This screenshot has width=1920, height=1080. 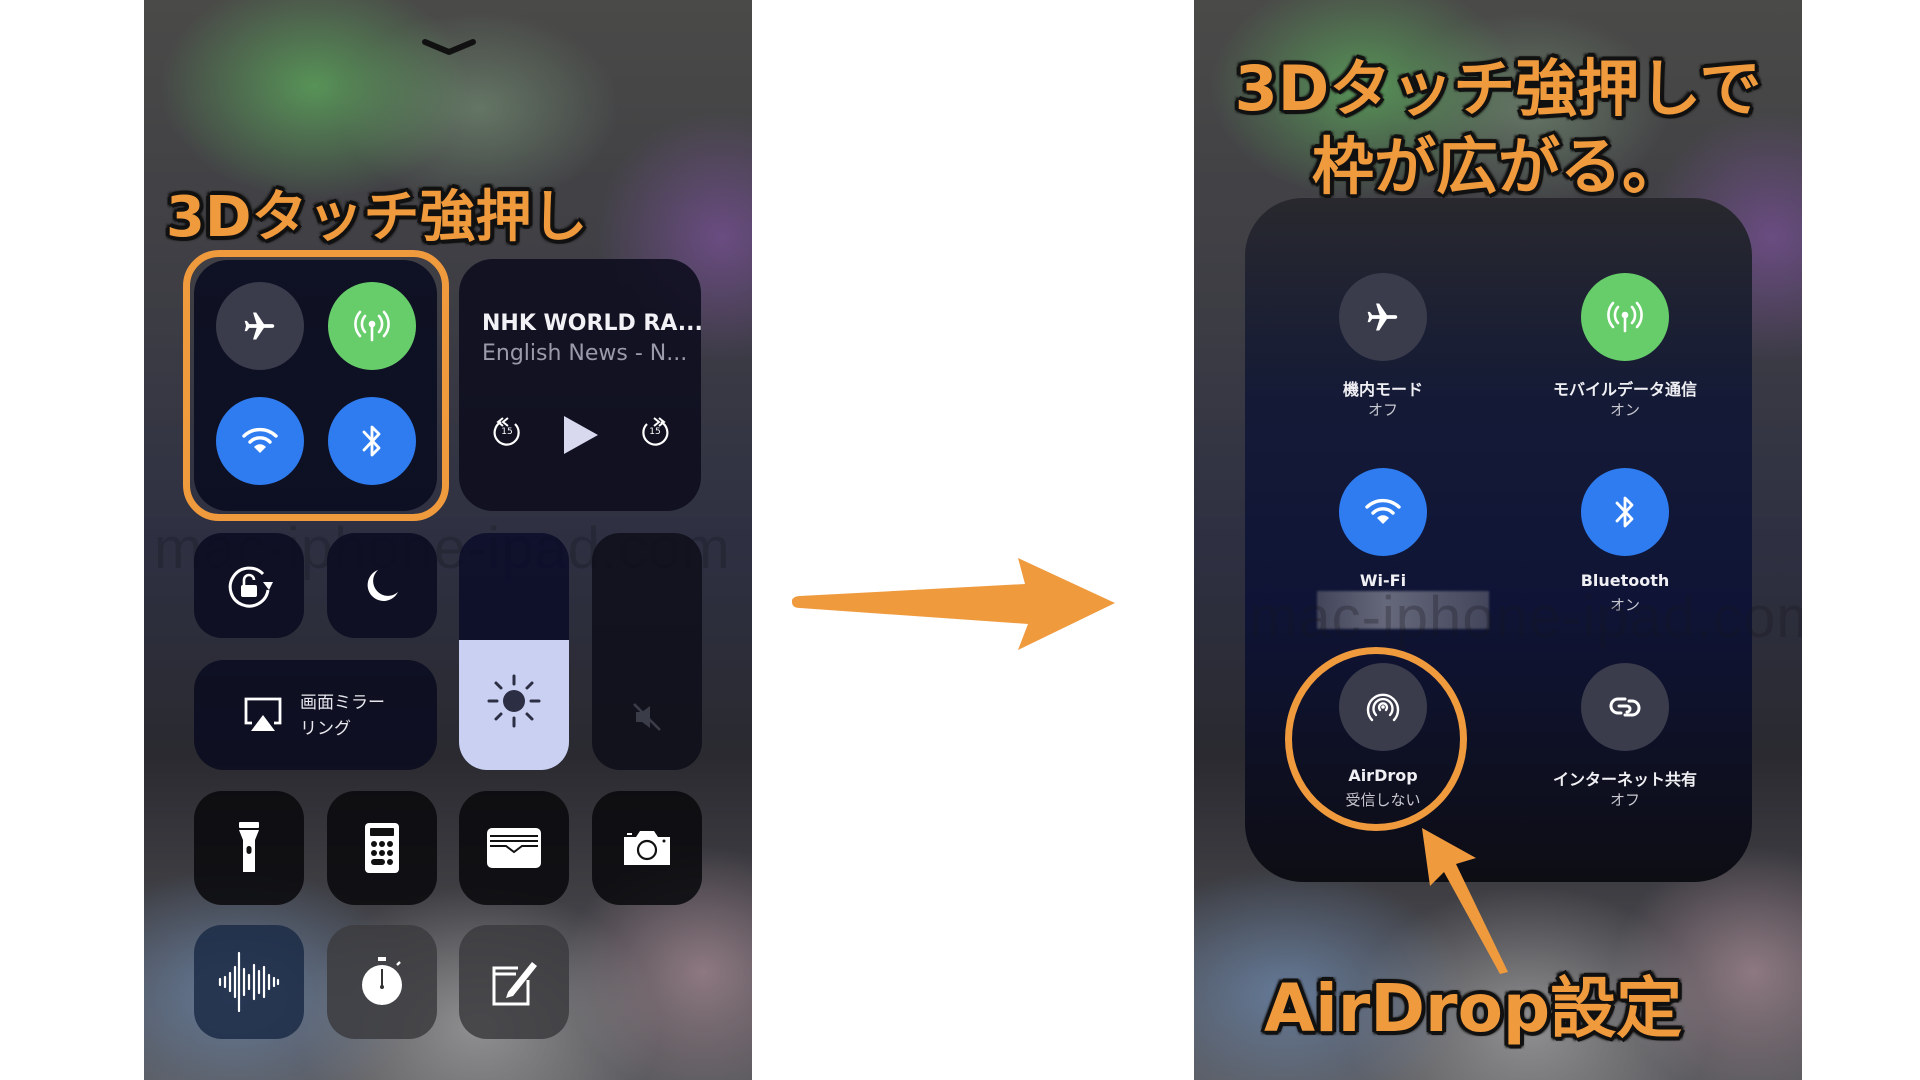 I want to click on timer-button, so click(x=382, y=982).